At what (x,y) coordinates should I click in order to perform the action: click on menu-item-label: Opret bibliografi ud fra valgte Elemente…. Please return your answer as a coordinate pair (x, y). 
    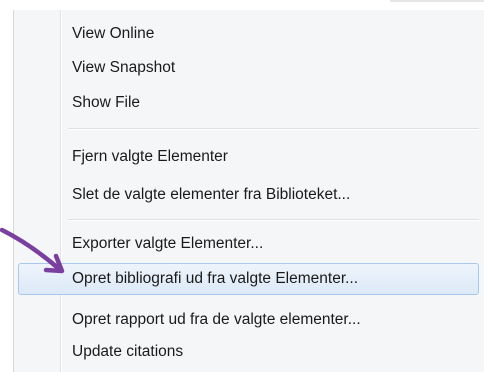
    Looking at the image, I should click on (215, 278).